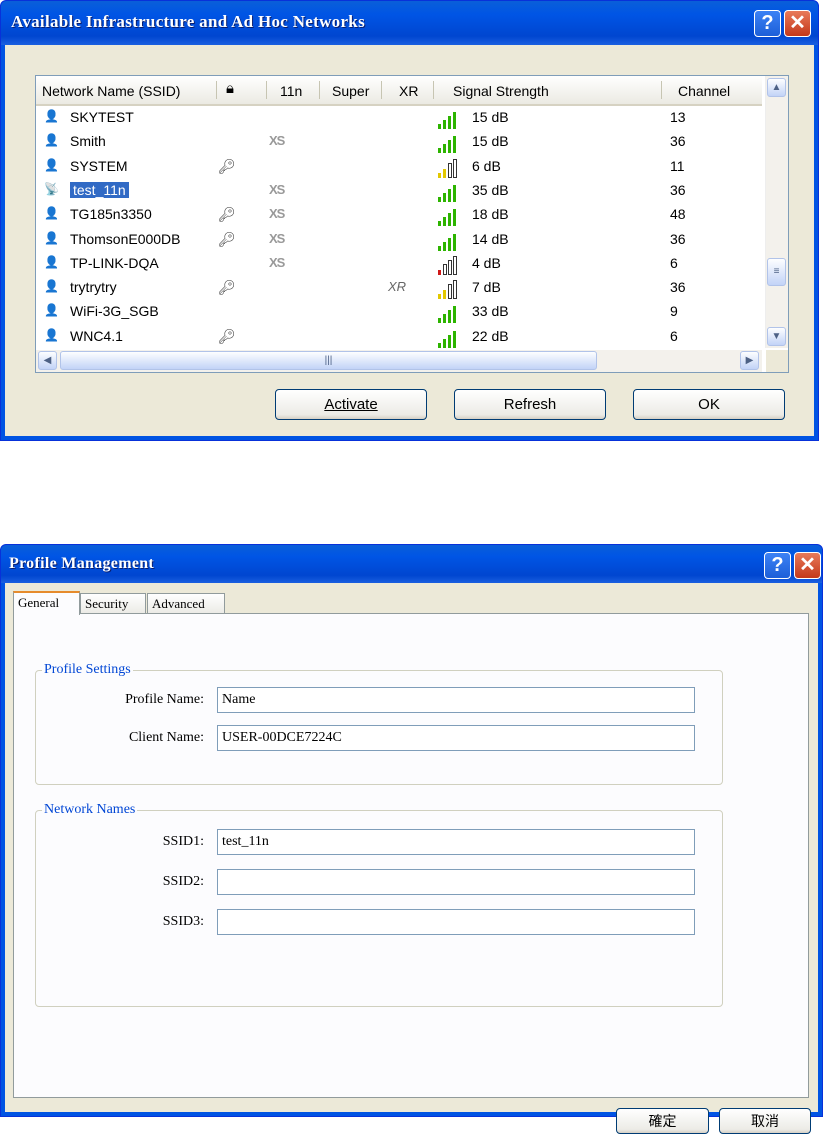  What do you see at coordinates (408, 91) in the screenshot?
I see `column-xr: XR` at bounding box center [408, 91].